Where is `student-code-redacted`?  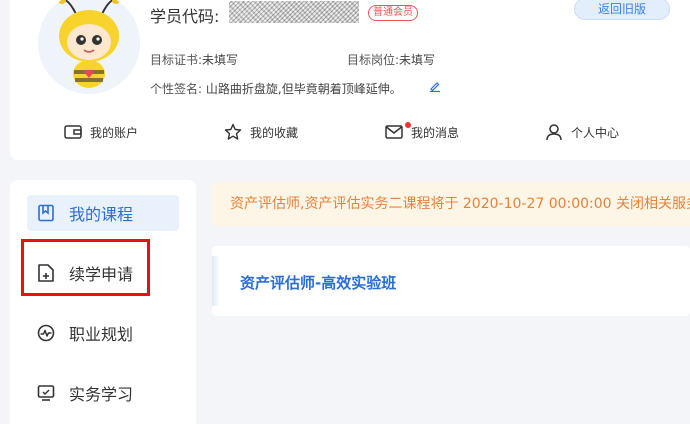 student-code-redacted is located at coordinates (294, 12).